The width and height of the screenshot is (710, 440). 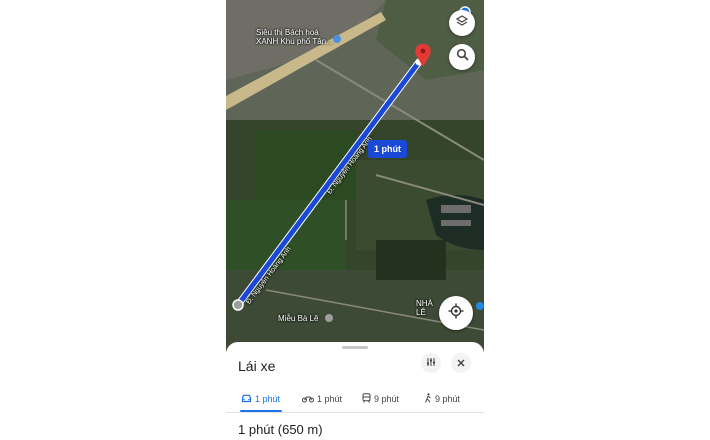 What do you see at coordinates (366, 399) in the screenshot?
I see `transit-icon` at bounding box center [366, 399].